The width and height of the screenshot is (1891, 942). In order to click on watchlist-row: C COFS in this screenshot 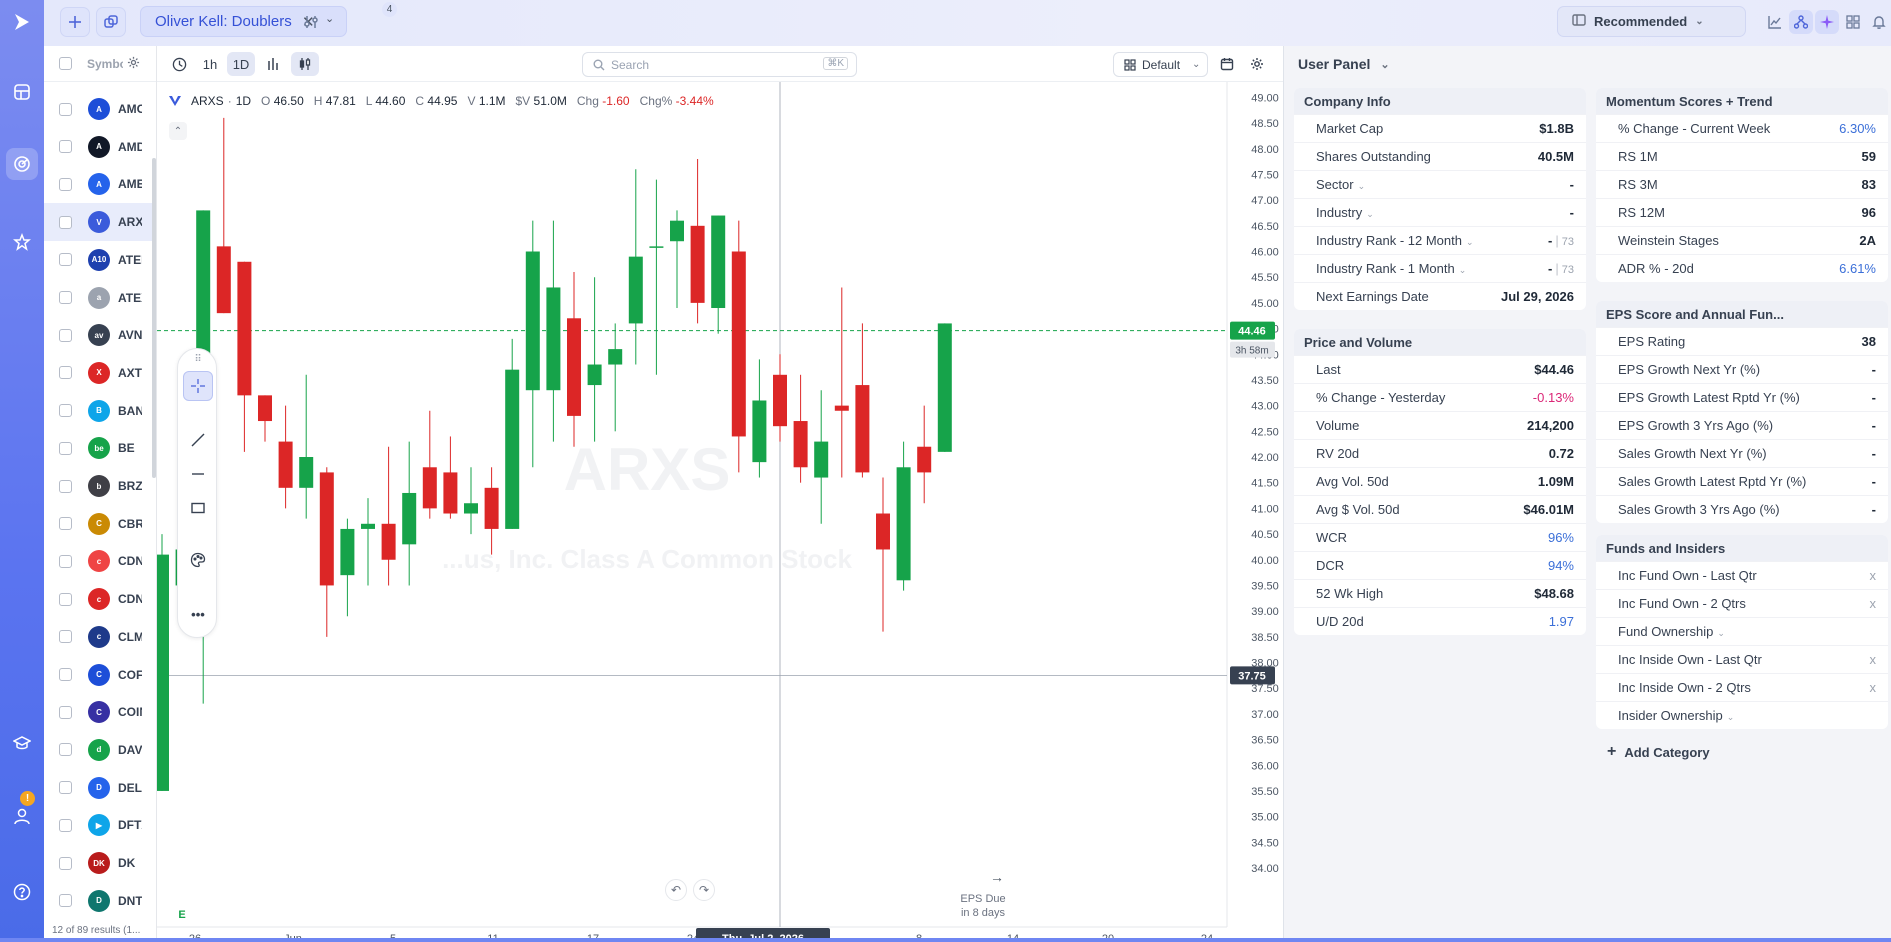, I will do `click(100, 675)`.